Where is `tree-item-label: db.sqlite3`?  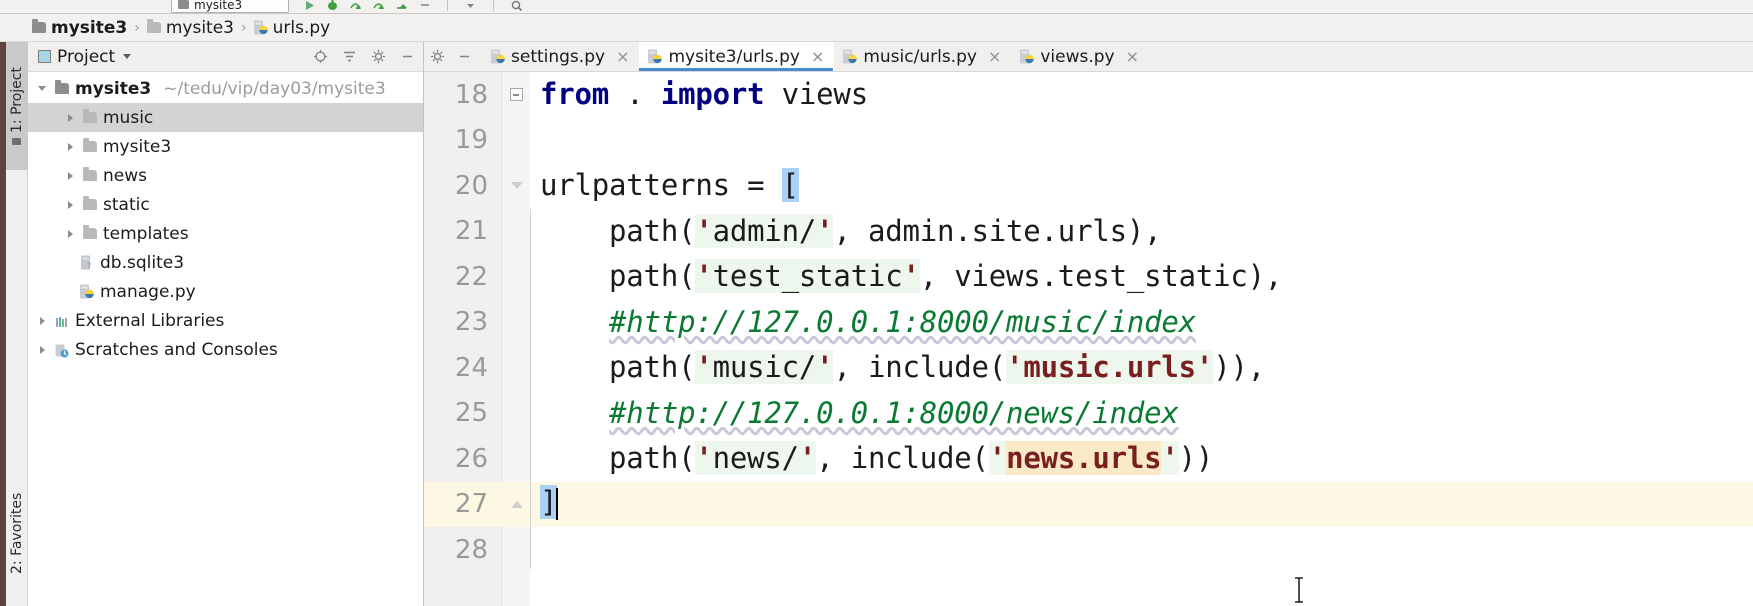
tree-item-label: db.sqlite3 is located at coordinates (142, 262).